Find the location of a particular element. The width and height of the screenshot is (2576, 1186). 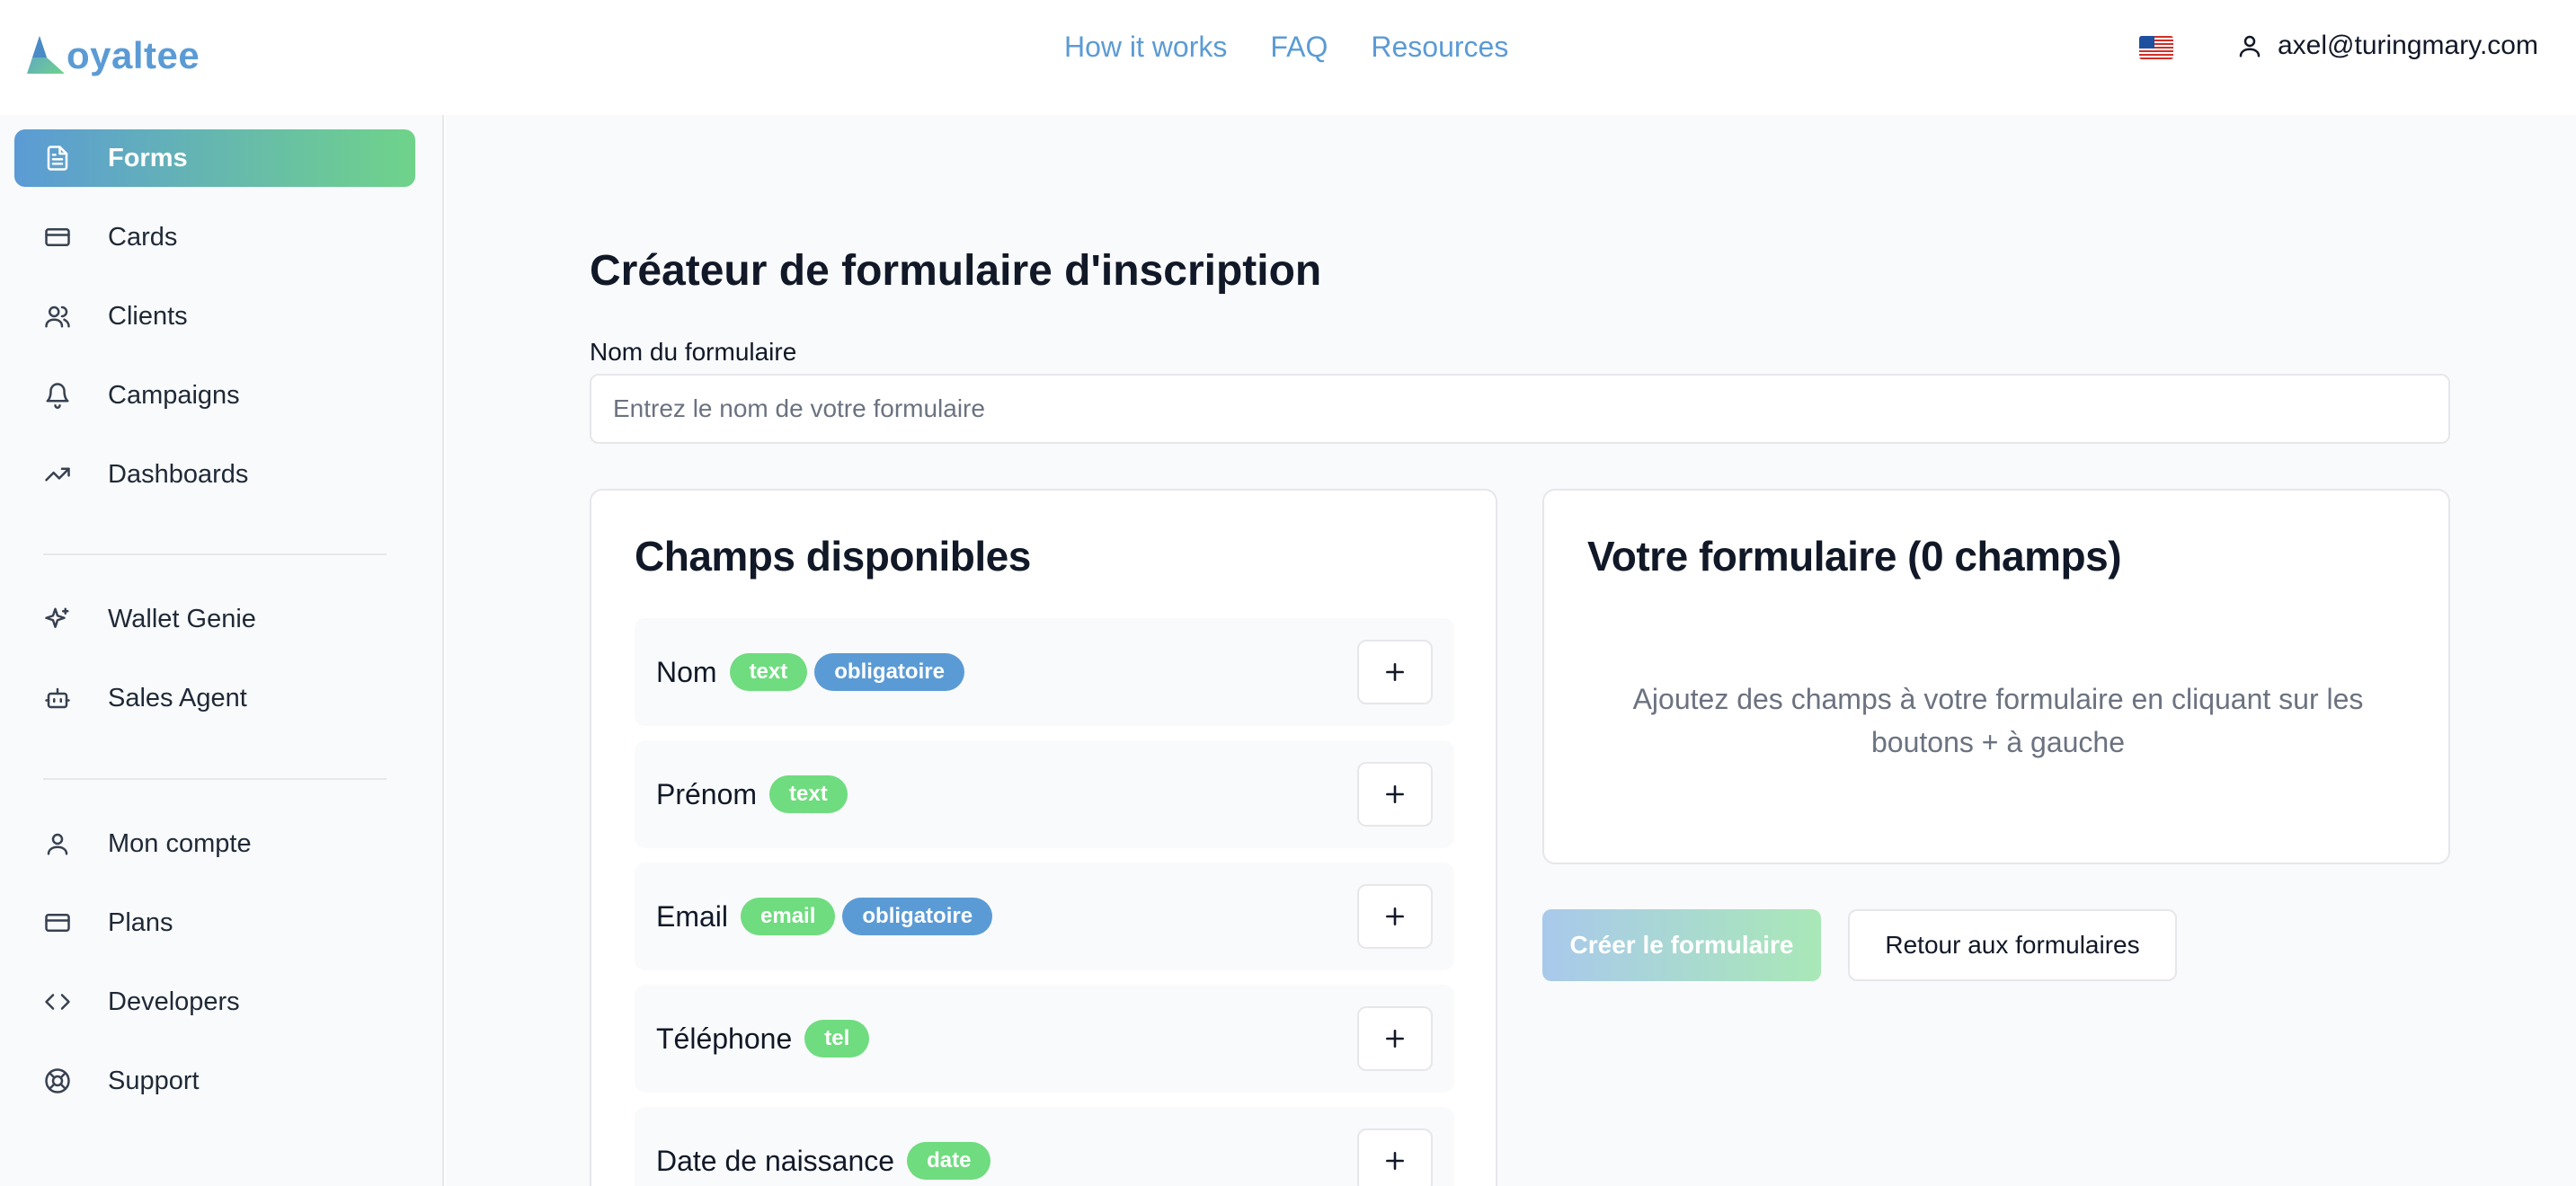

bell-icon is located at coordinates (57, 395).